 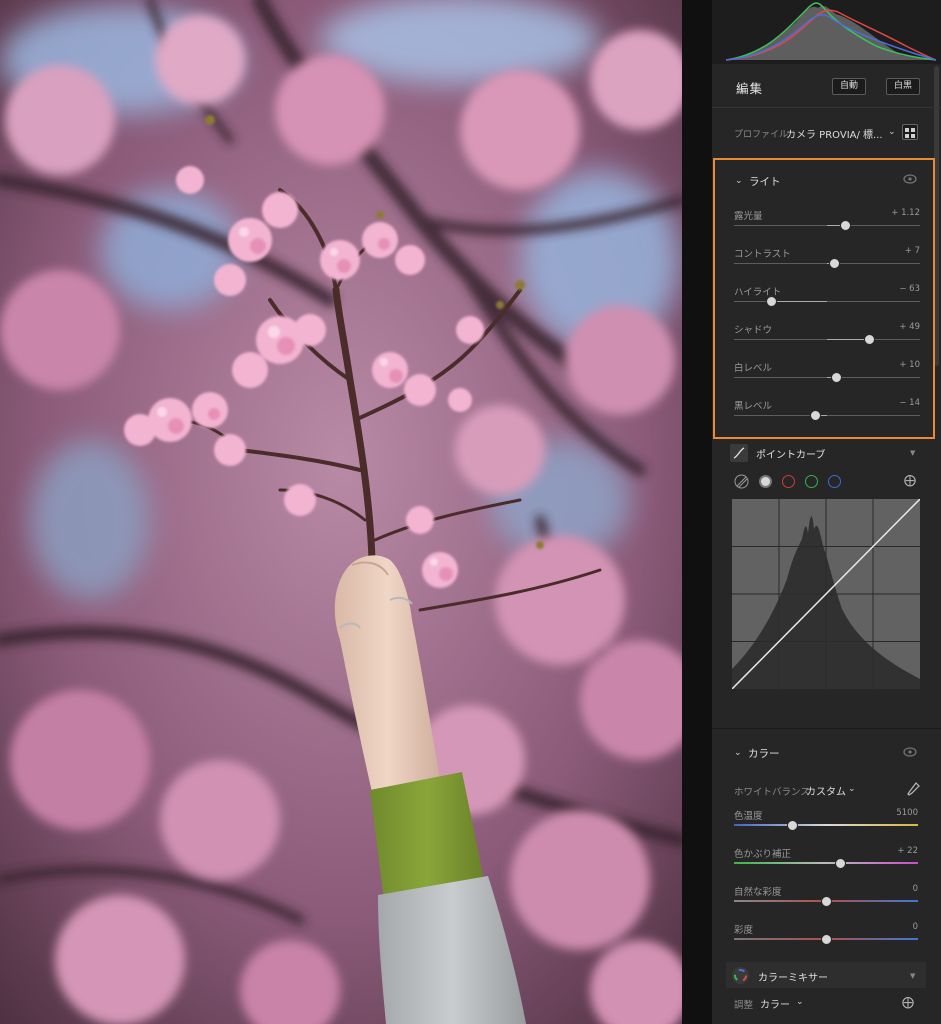 What do you see at coordinates (849, 86) in the screenshot?
I see `auto-button: 自動` at bounding box center [849, 86].